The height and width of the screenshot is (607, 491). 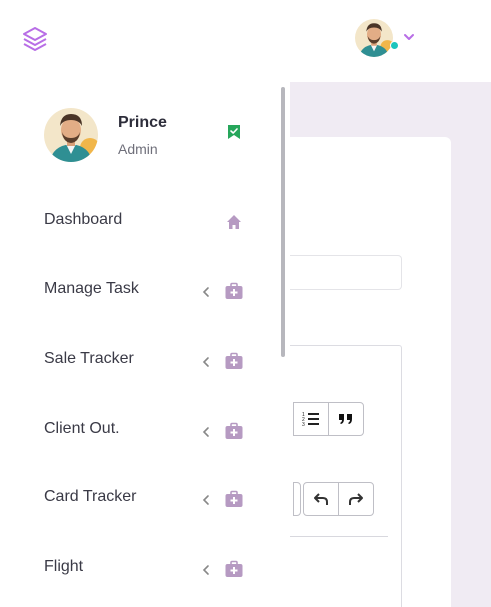 I want to click on ordered-list-icon: 1 2 3, so click(x=311, y=419).